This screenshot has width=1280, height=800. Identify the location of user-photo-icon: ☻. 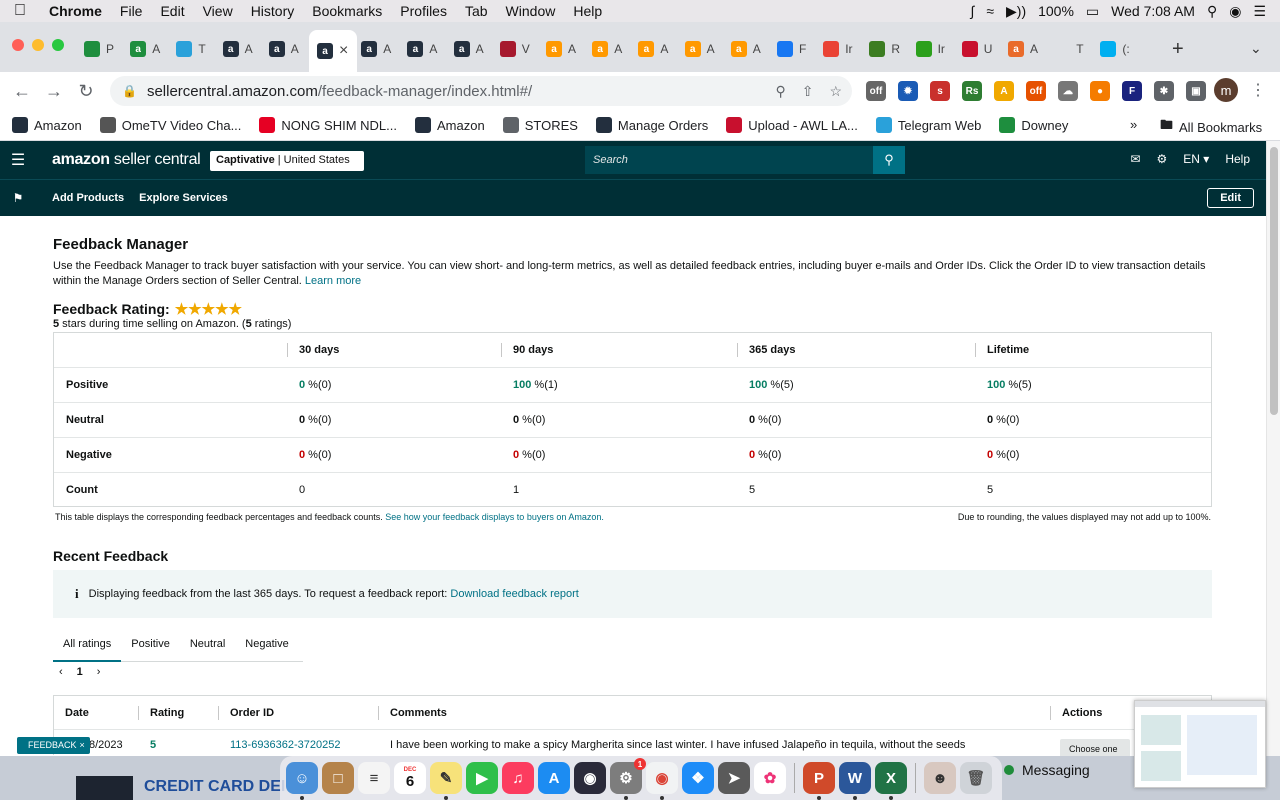
(940, 778).